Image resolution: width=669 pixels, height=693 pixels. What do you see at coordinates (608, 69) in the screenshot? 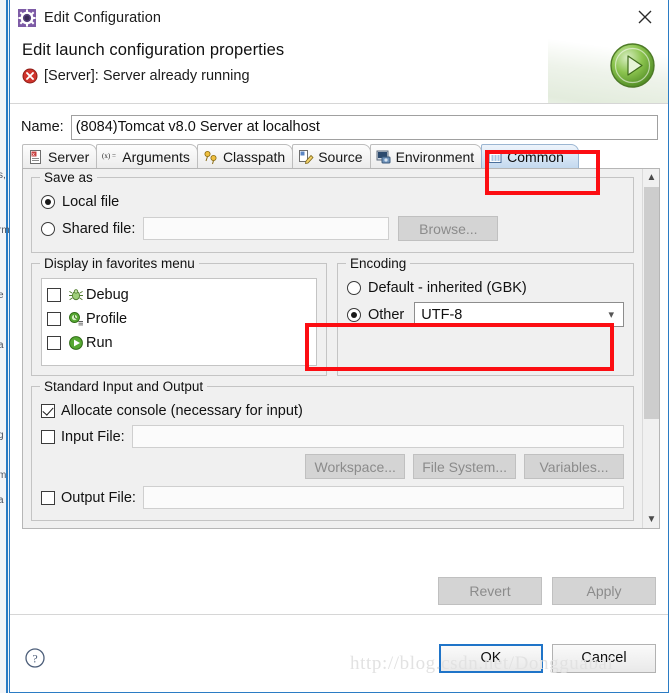
I see `header-banner` at bounding box center [608, 69].